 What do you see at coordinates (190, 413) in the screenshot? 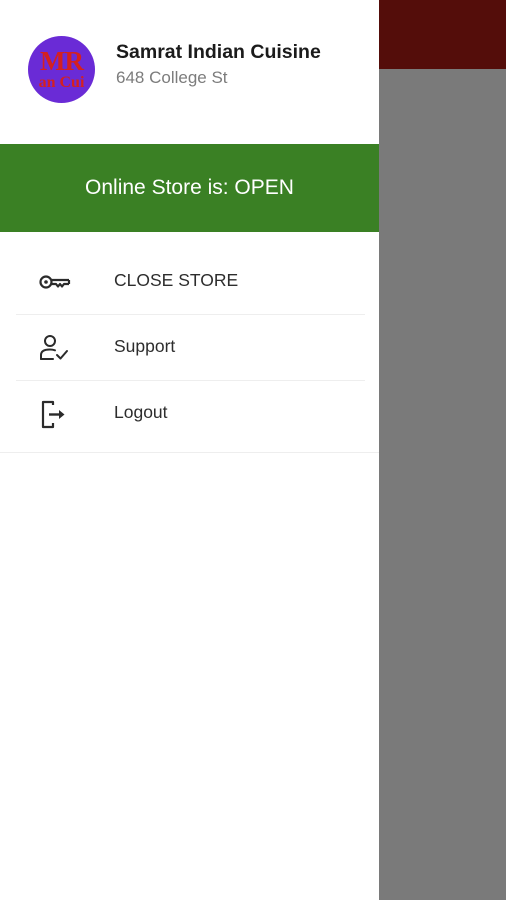
I see `menu-item-logout: Logout` at bounding box center [190, 413].